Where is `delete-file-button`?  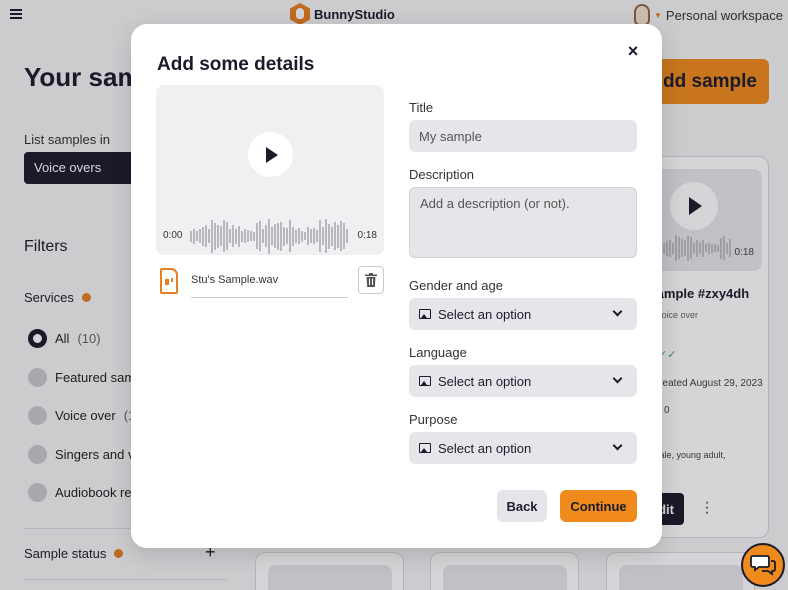 delete-file-button is located at coordinates (371, 280).